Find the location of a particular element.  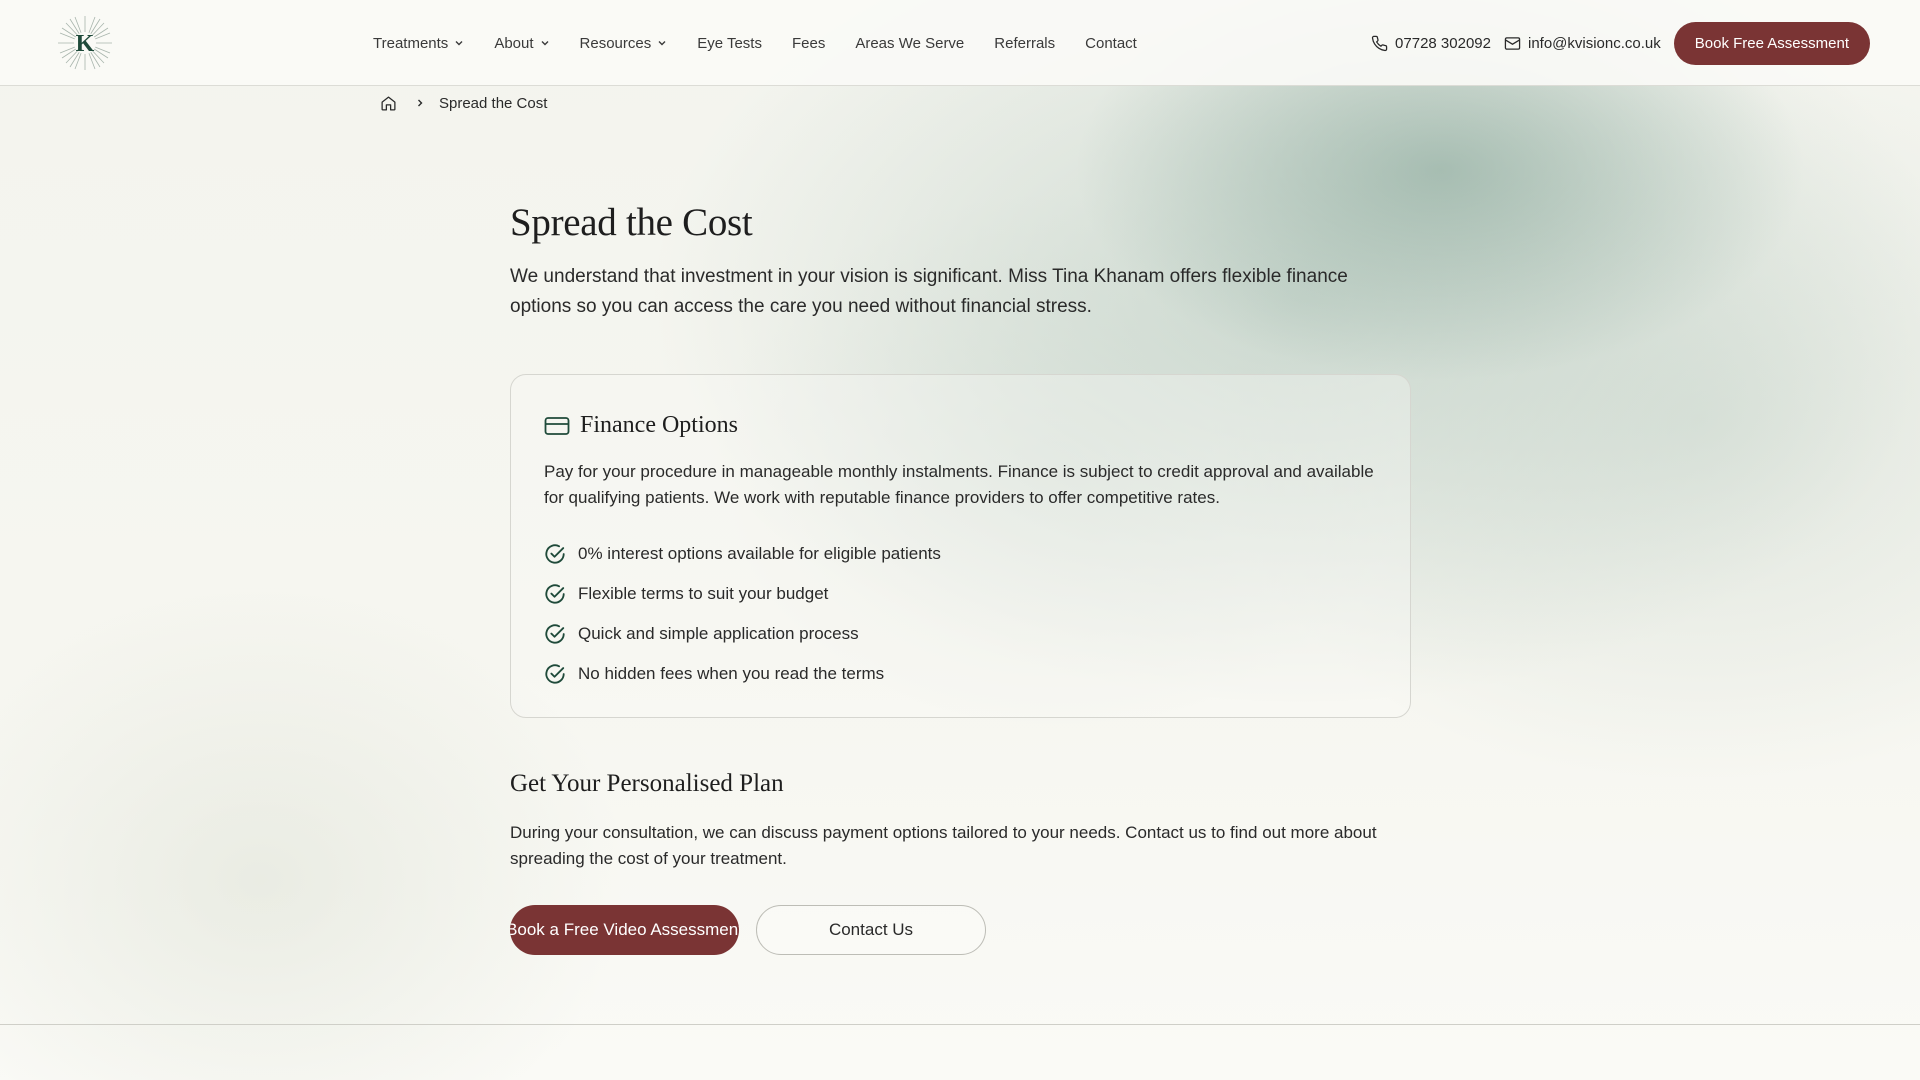

nav-label: Eye Tests is located at coordinates (729, 43).